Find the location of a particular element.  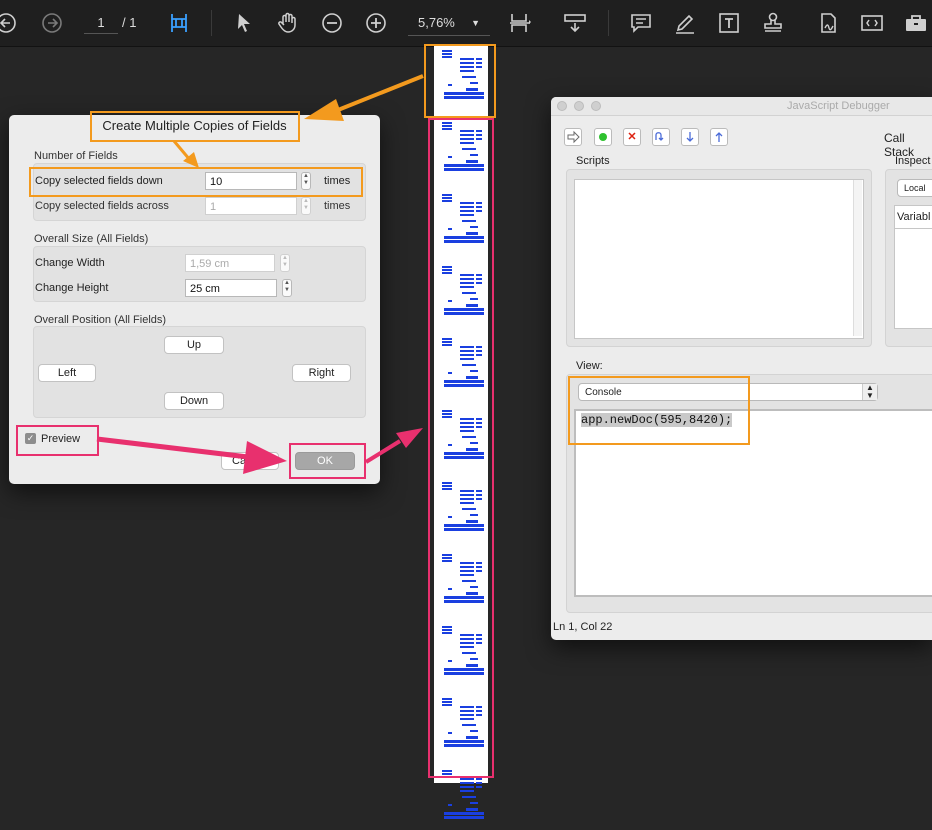

change-width-input: 1,59 cm is located at coordinates (230, 263).